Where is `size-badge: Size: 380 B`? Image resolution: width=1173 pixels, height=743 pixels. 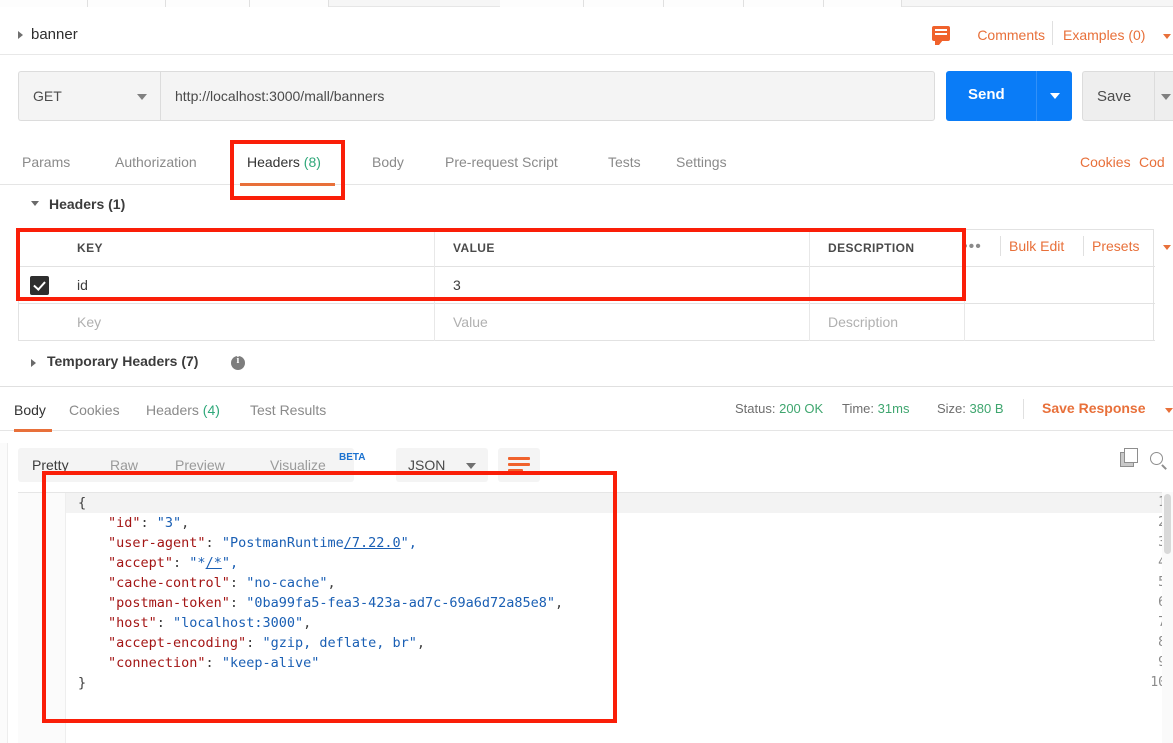 size-badge: Size: 380 B is located at coordinates (970, 408).